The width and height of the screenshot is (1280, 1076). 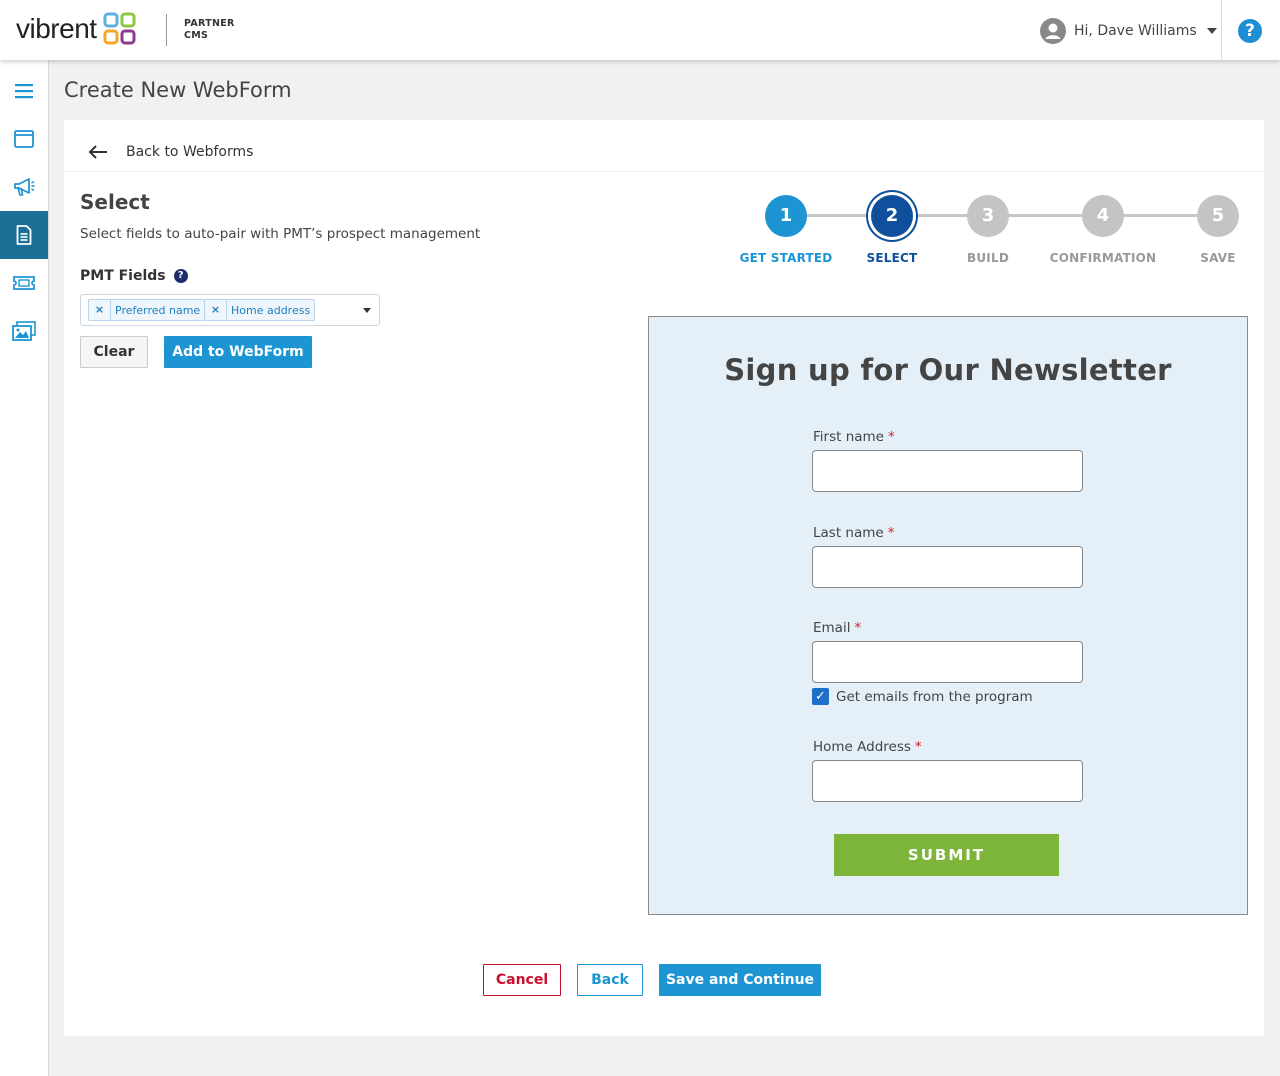 What do you see at coordinates (178, 90) in the screenshot?
I see `page-title: Create New WebForm` at bounding box center [178, 90].